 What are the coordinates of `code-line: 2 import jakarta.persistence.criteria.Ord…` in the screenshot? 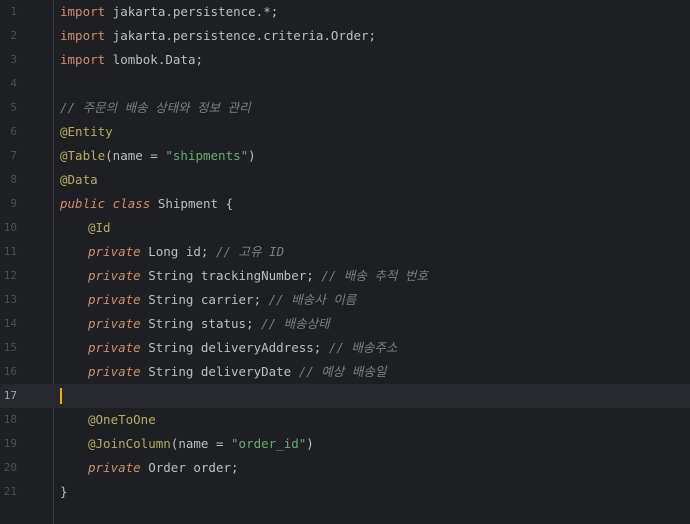 It's located at (345, 36).